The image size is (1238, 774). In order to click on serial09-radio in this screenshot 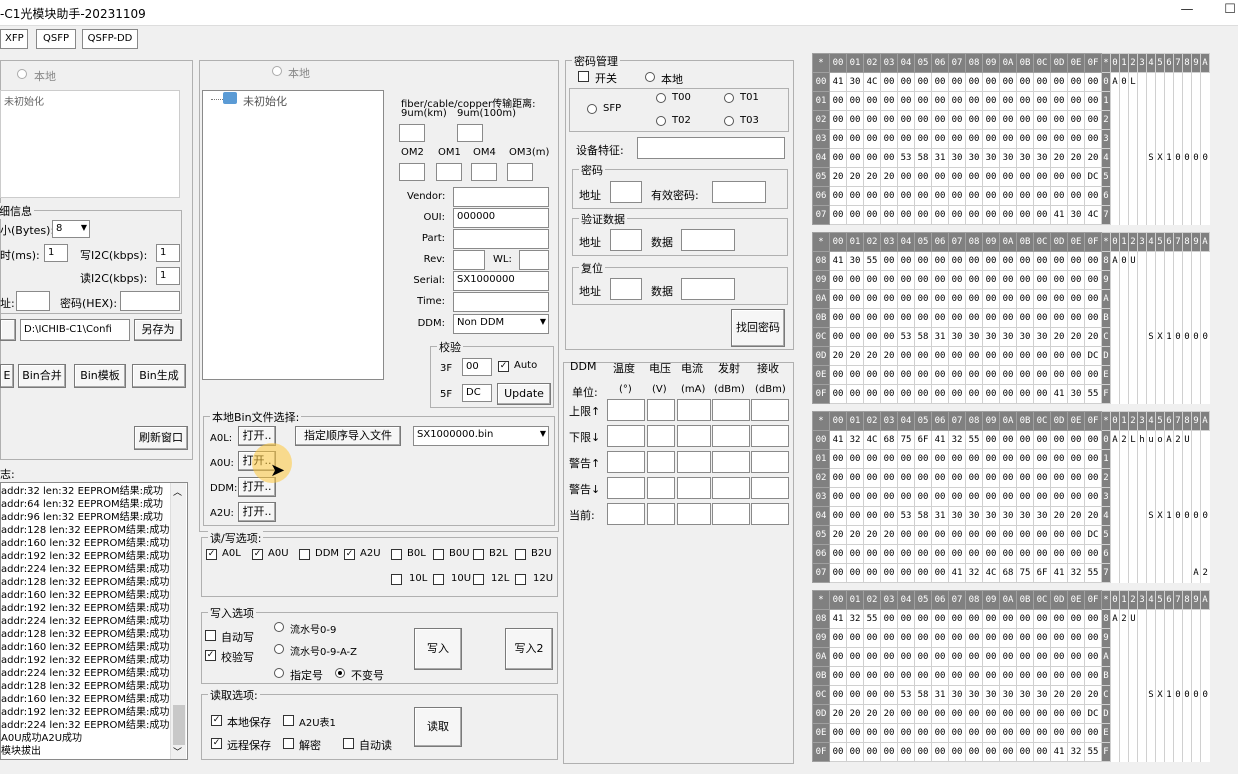, I will do `click(279, 627)`.